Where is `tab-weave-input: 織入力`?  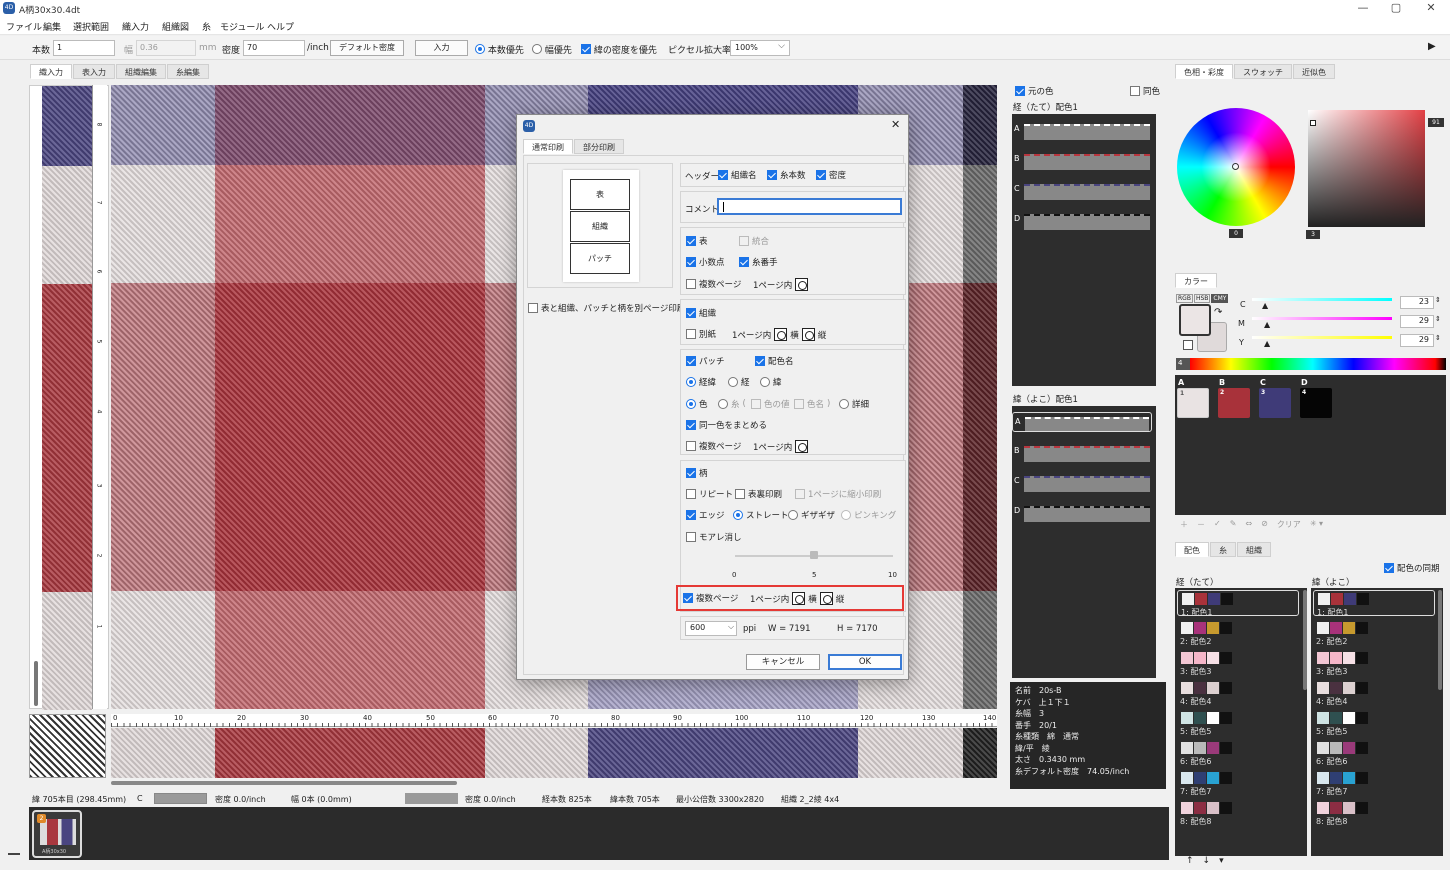 tab-weave-input: 織入力 is located at coordinates (51, 71).